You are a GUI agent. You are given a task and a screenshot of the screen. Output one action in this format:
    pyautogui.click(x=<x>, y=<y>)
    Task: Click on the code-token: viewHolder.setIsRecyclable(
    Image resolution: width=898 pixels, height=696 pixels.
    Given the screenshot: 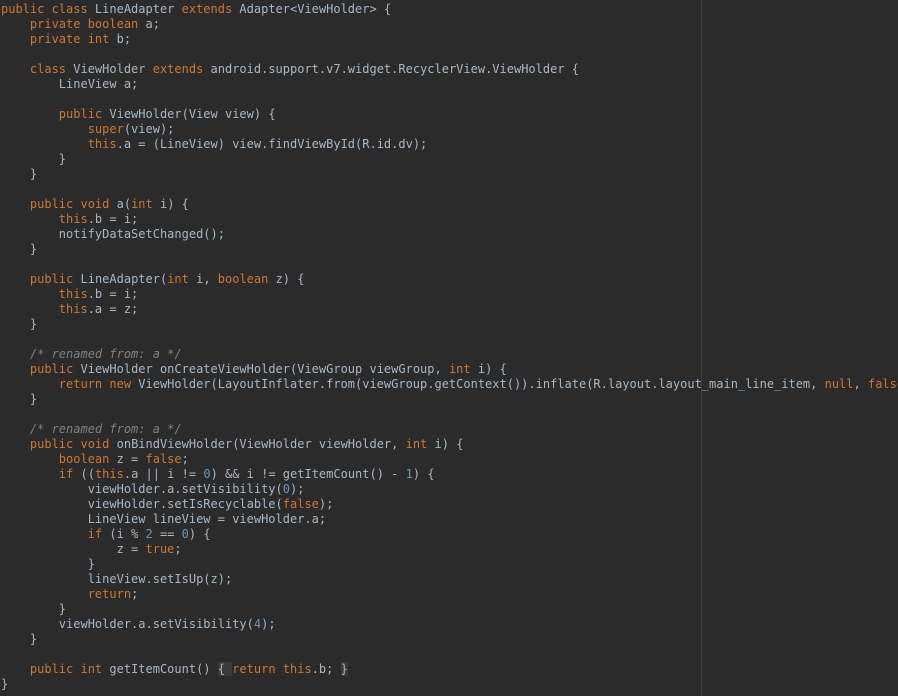 What is the action you would take?
    pyautogui.click(x=142, y=504)
    